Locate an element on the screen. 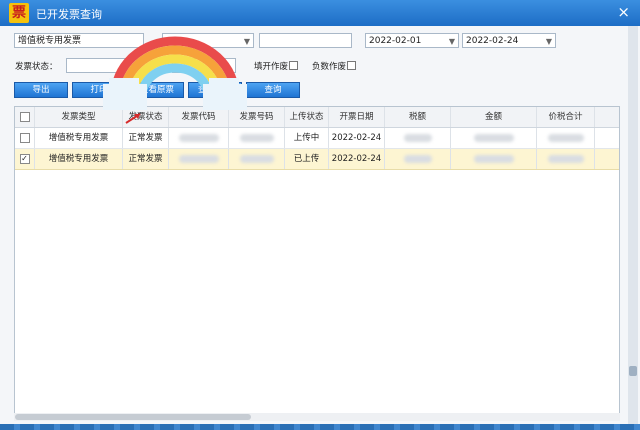 Image resolution: width=640 pixels, height=430 pixels. start-date-field: 2022-02-01 ▼ is located at coordinates (412, 40).